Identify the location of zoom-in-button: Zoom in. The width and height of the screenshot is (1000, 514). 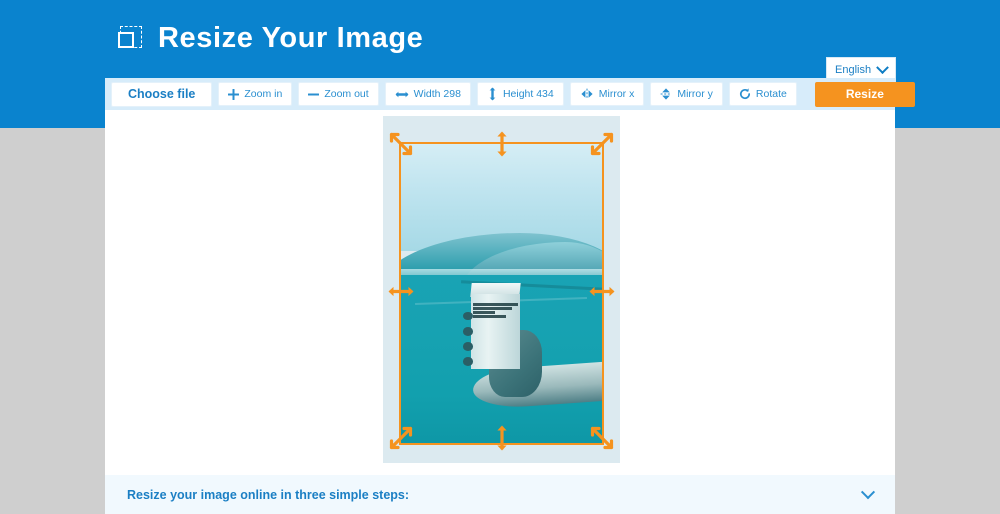
(255, 94).